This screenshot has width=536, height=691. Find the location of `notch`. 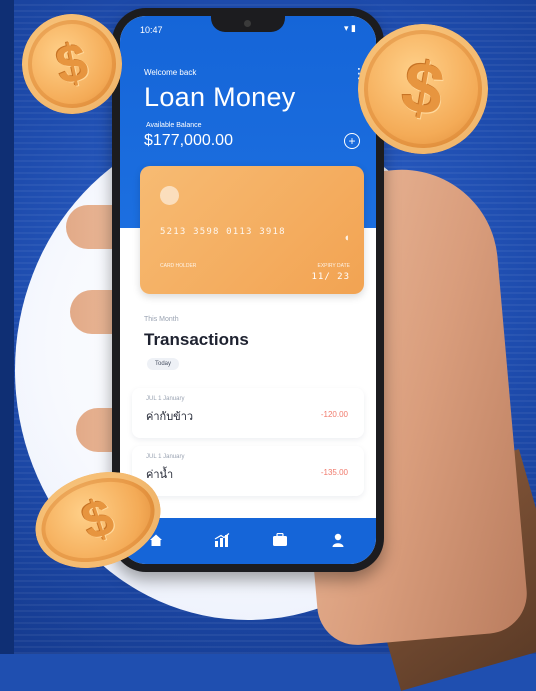

notch is located at coordinates (248, 24).